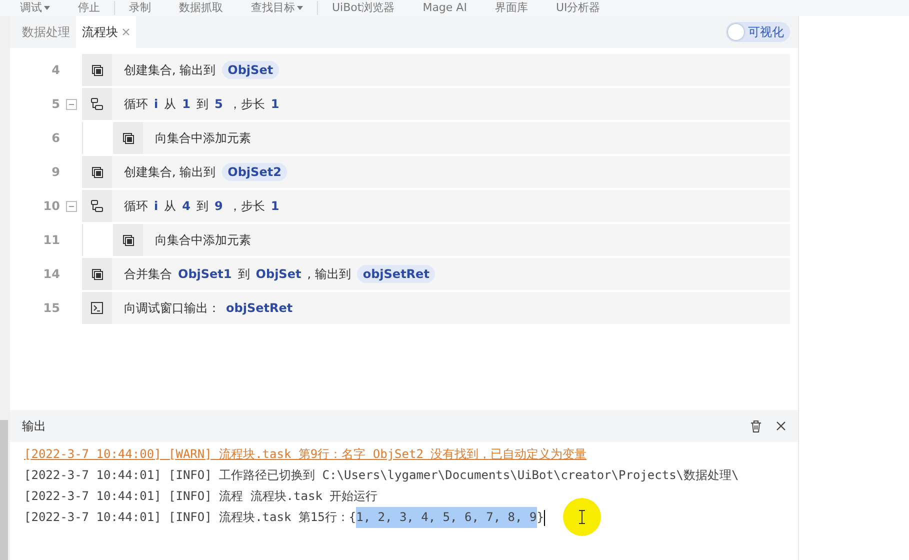  Describe the element at coordinates (451, 206) in the screenshot. I see `command-block: 循环 i 从 4 到 9 ，步长 1` at that location.